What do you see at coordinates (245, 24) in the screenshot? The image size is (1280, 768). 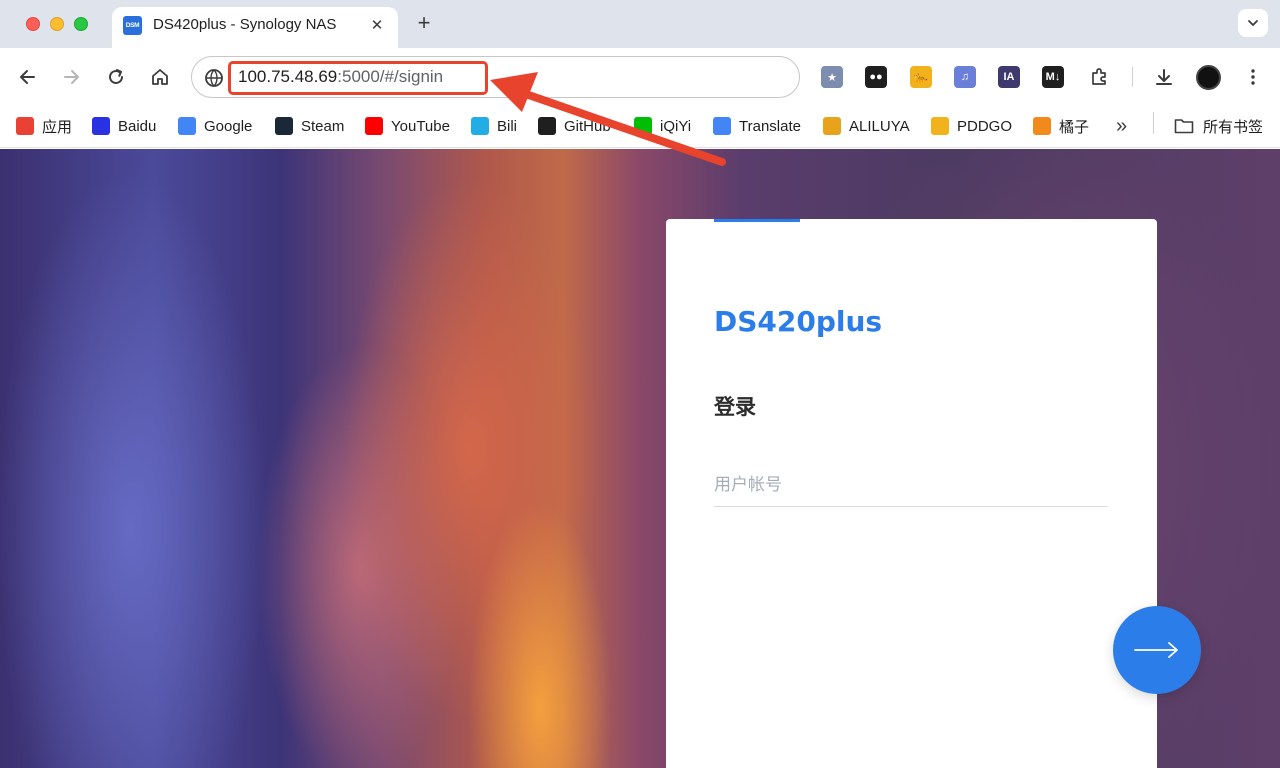 I see `tab-title: DS420plus - Synology NAS` at bounding box center [245, 24].